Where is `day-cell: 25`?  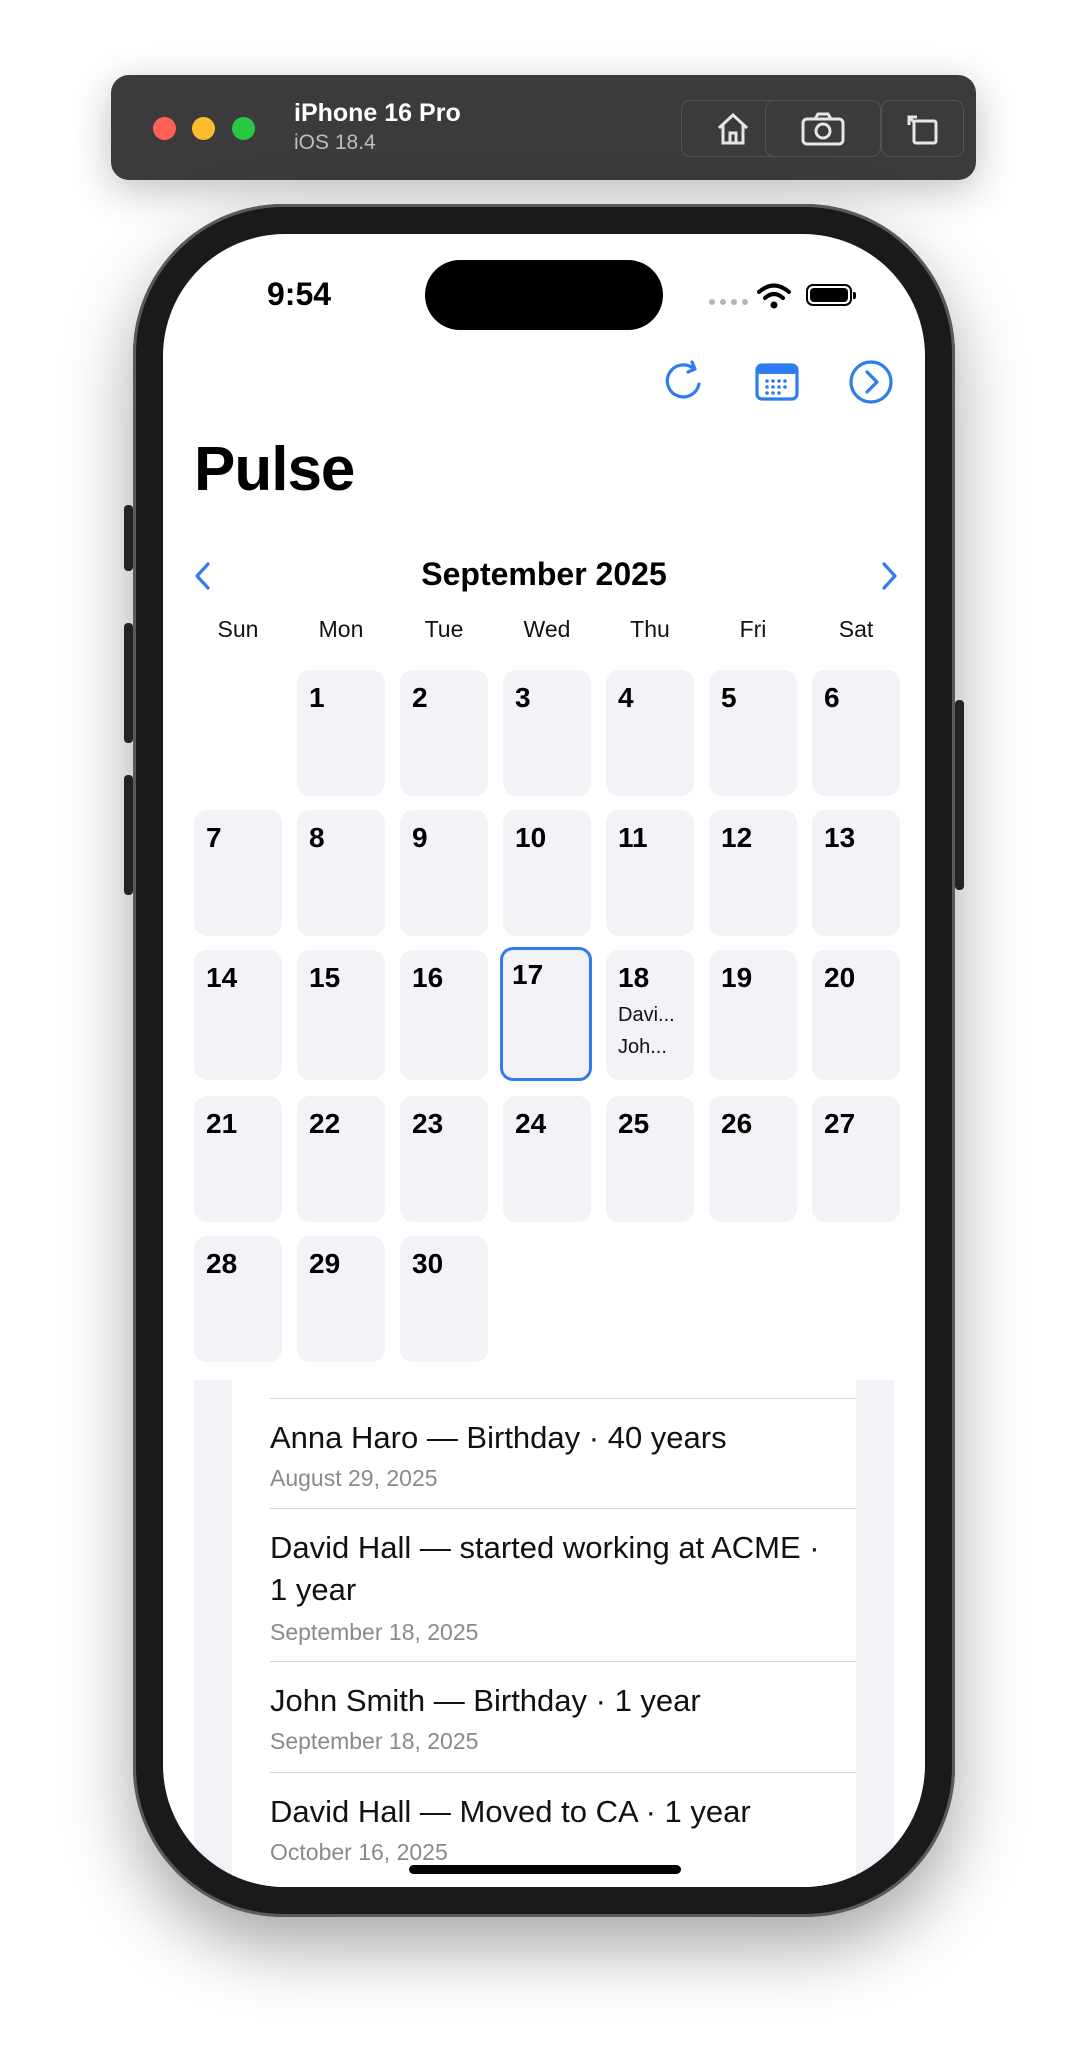 day-cell: 25 is located at coordinates (650, 1159).